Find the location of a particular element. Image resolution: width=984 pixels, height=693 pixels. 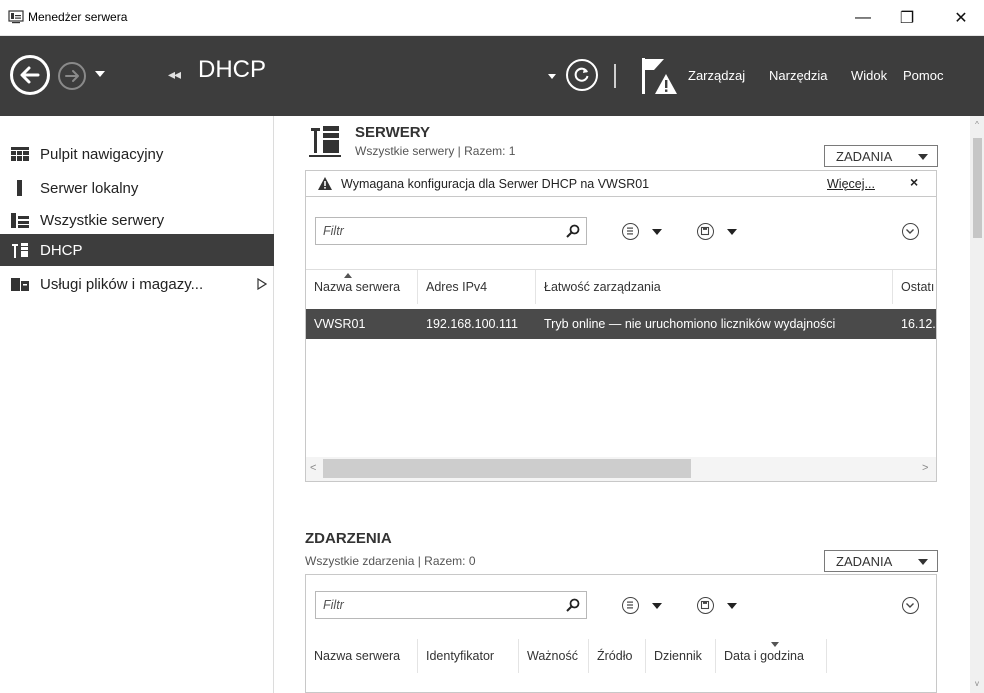

column-header: Dziennik is located at coordinates (681, 656).